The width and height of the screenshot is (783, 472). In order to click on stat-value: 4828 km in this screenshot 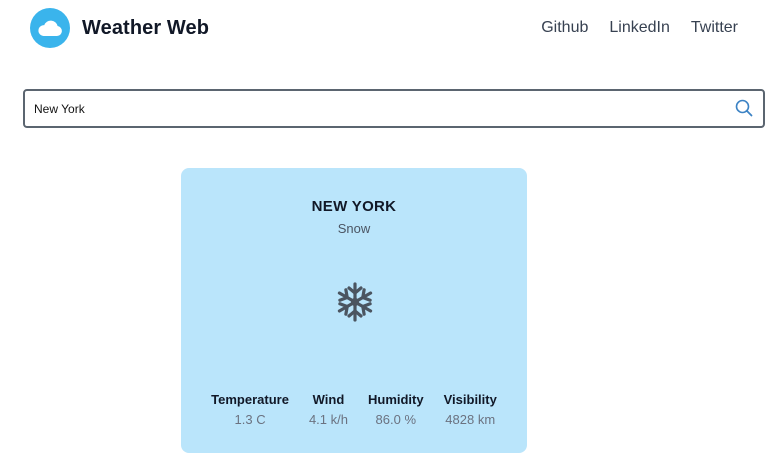, I will do `click(470, 419)`.